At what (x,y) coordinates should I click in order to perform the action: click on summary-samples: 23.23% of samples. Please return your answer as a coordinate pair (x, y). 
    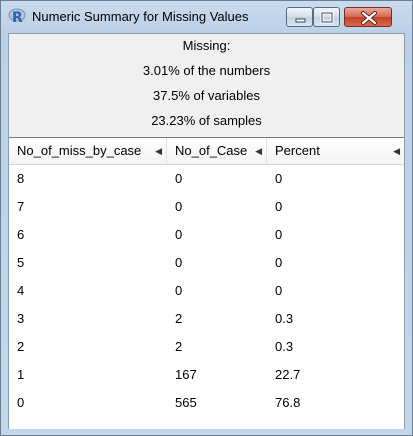
    Looking at the image, I should click on (206, 120).